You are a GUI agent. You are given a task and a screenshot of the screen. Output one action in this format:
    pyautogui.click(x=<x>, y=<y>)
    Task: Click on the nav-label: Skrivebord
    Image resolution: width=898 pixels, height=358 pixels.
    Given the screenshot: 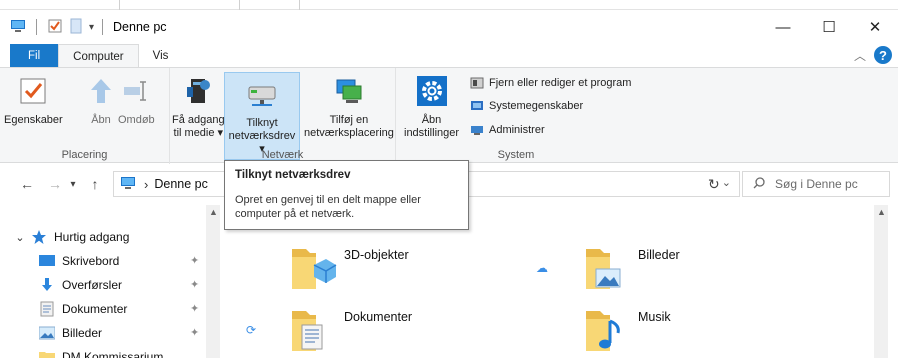 What is the action you would take?
    pyautogui.click(x=91, y=261)
    